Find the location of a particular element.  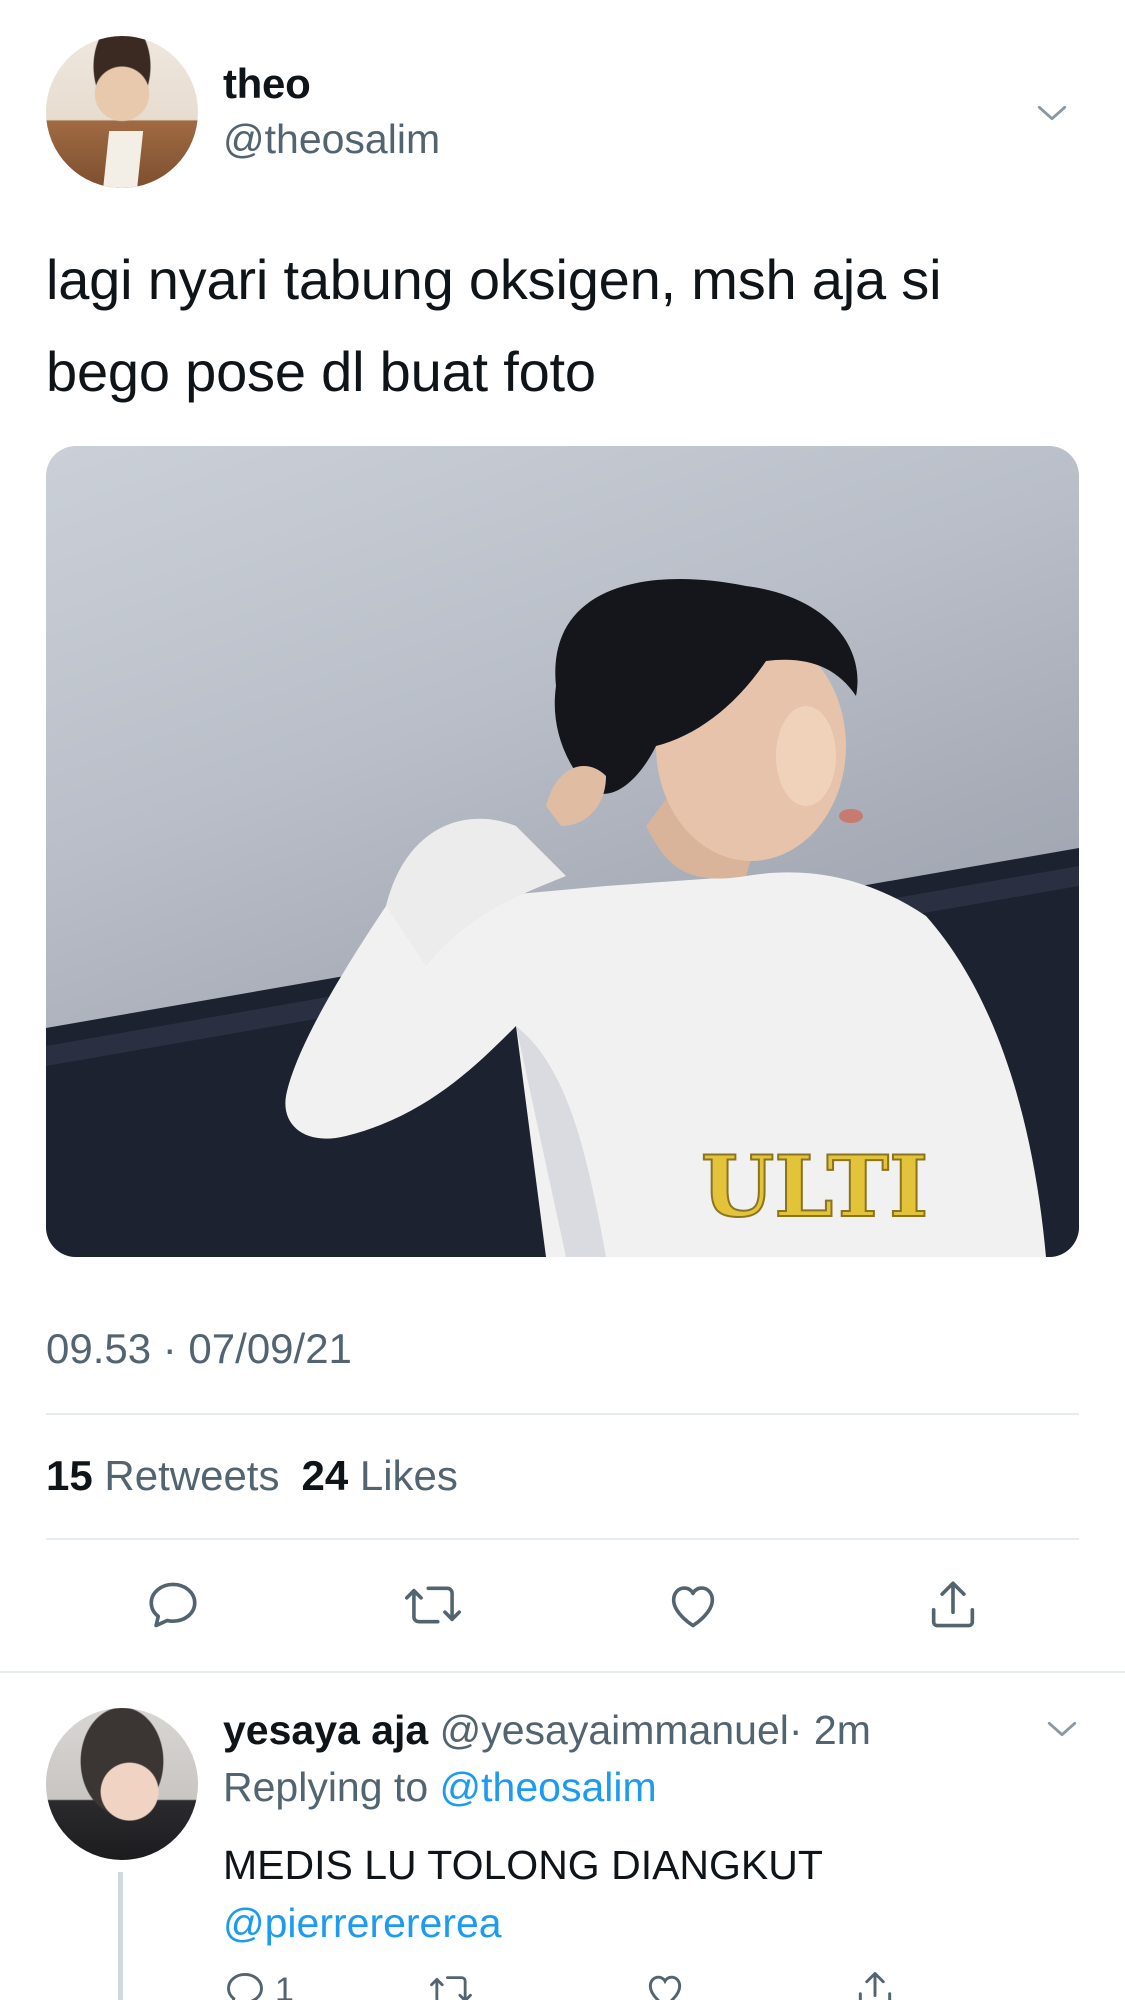

reply-time: · 2m is located at coordinates (829, 1730).